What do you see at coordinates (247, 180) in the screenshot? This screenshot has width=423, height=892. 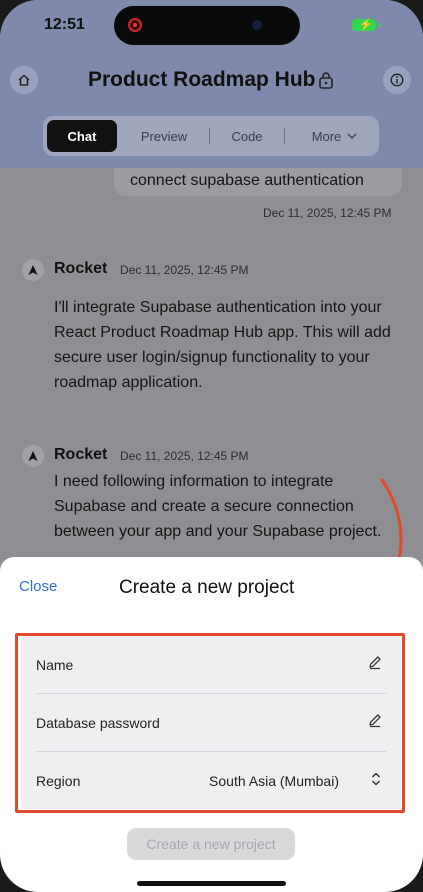 I see `user-message-text: connect supabase authentication` at bounding box center [247, 180].